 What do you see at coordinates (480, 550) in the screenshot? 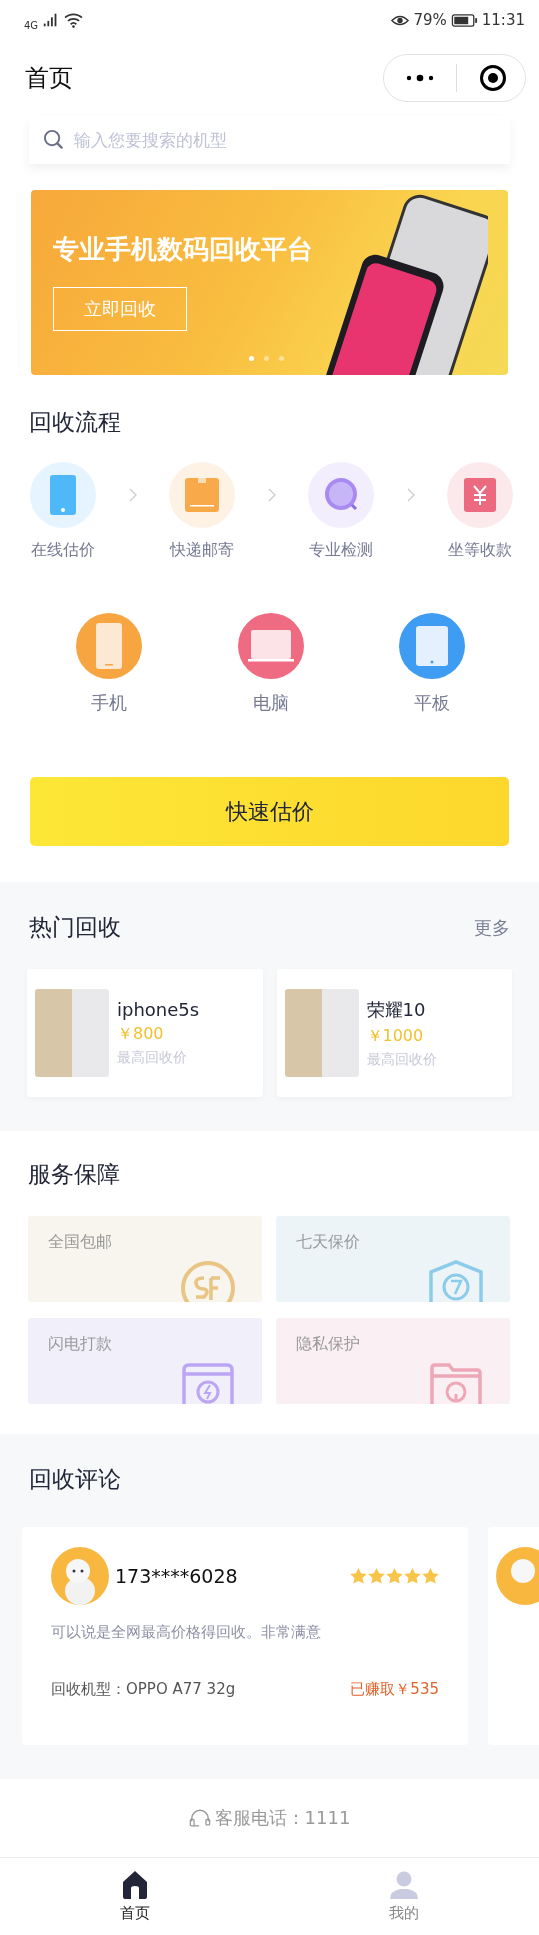
I see `step-label: 坐等收款` at bounding box center [480, 550].